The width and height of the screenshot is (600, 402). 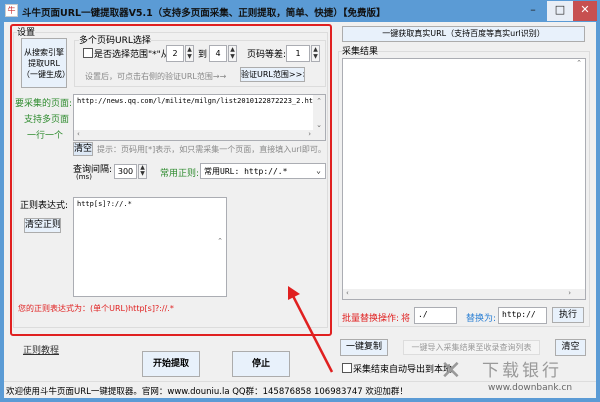 I want to click on execute-button: 执行, so click(x=568, y=315).